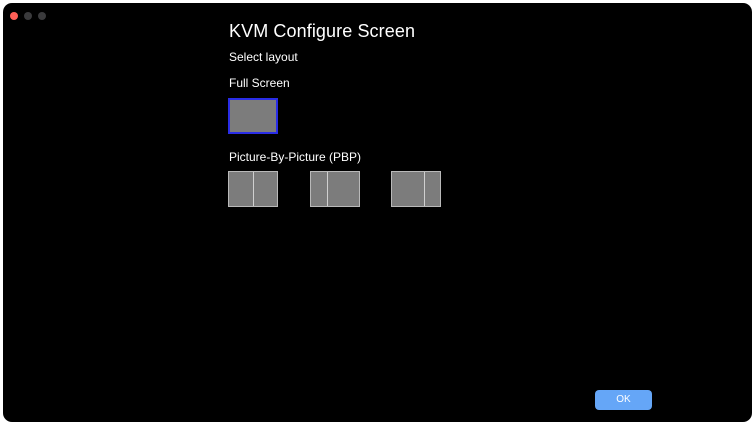 The width and height of the screenshot is (755, 425). I want to click on full-screen-label: Full Screen, so click(259, 83).